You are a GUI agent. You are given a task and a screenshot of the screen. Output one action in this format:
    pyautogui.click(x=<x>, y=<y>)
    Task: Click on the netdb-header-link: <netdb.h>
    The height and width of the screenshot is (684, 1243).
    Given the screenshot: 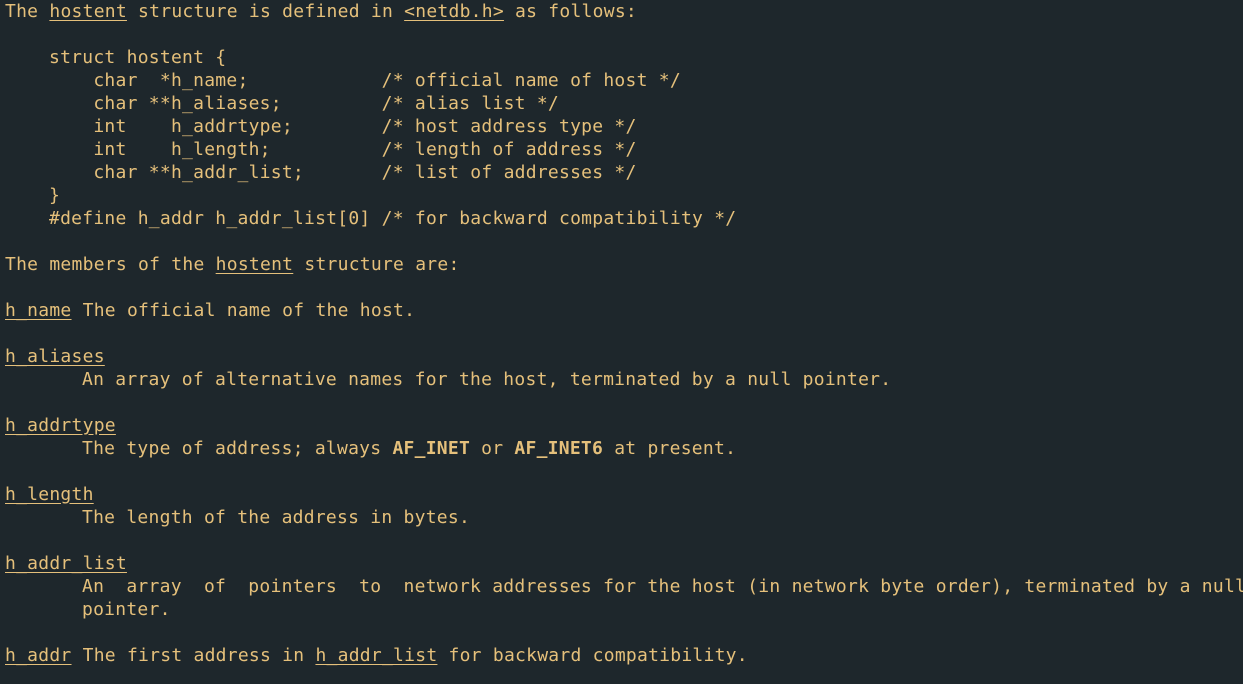 What is the action you would take?
    pyautogui.click(x=454, y=11)
    